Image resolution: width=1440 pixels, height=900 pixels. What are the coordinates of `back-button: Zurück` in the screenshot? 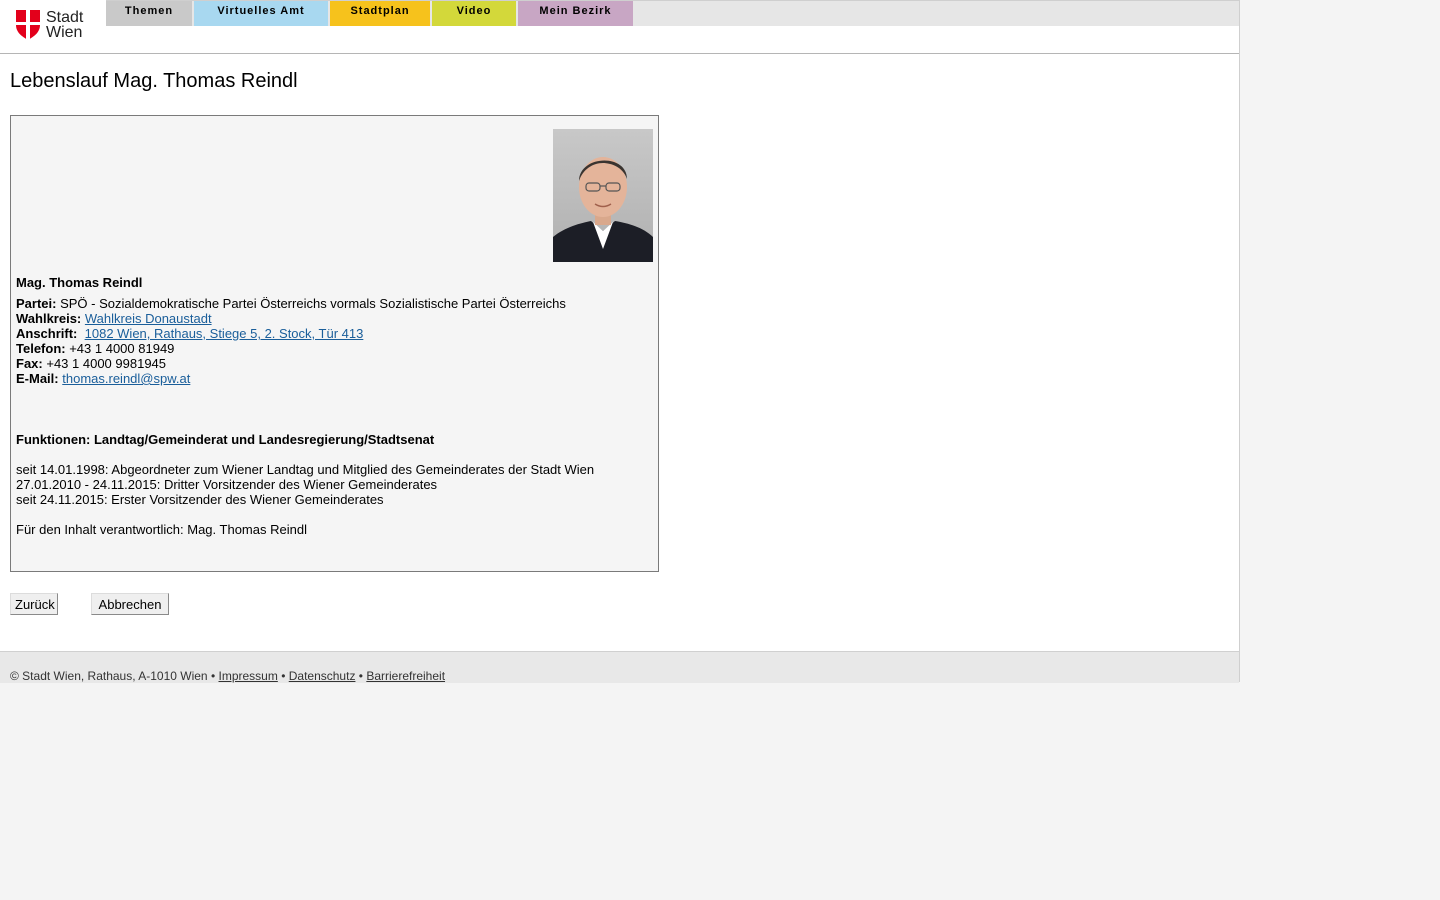 It's located at (34, 604).